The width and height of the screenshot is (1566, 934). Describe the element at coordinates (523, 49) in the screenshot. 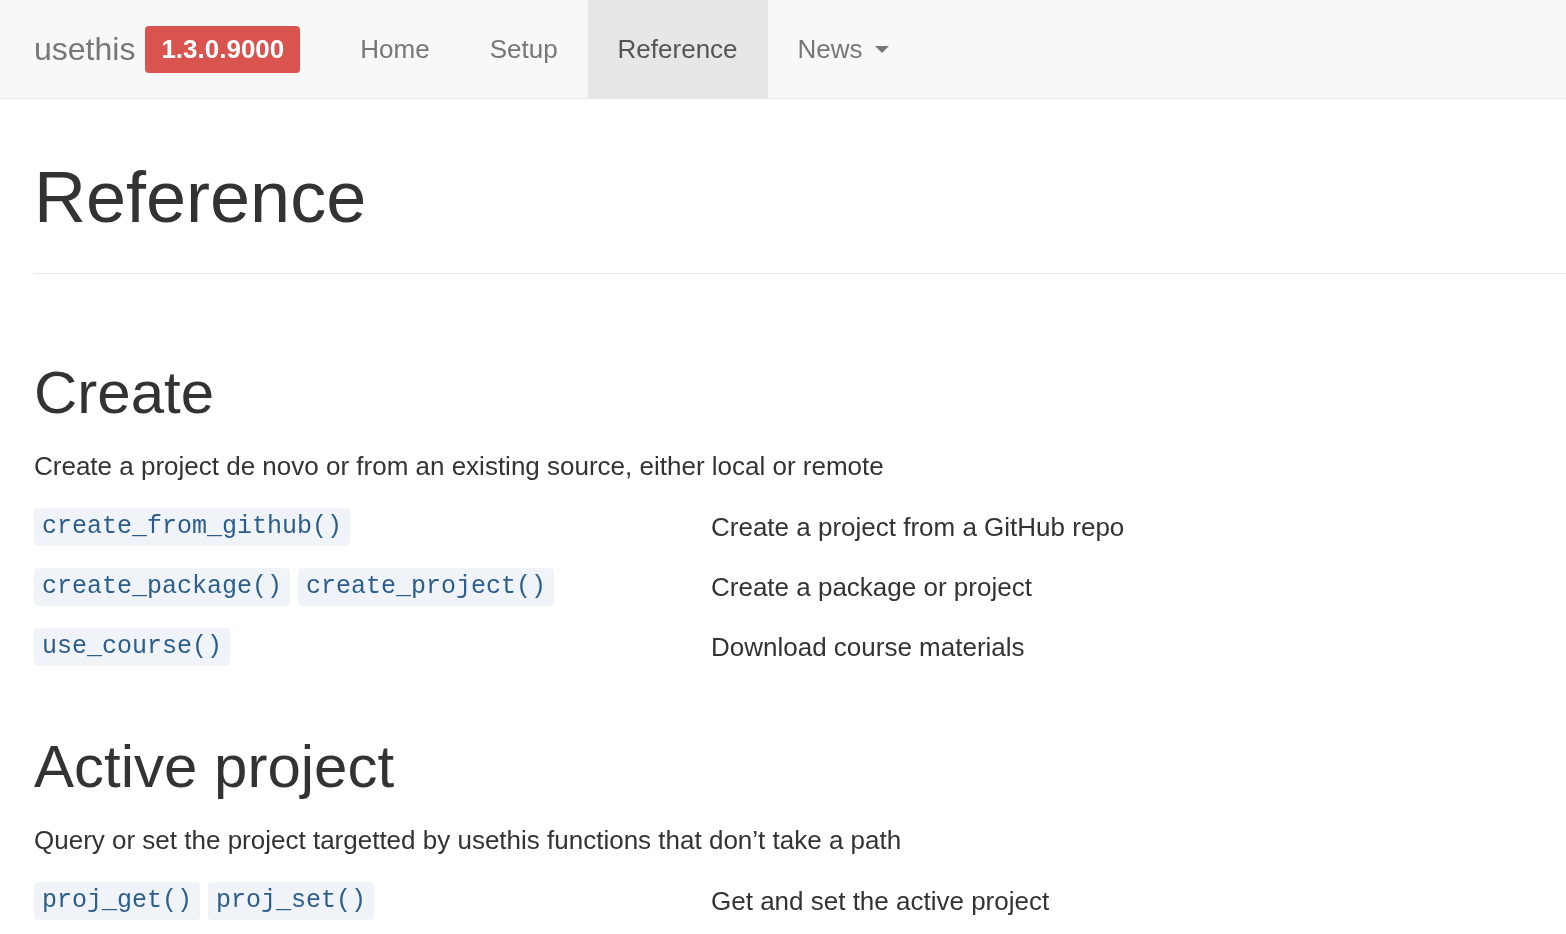

I see `nav-tab: Setup` at that location.